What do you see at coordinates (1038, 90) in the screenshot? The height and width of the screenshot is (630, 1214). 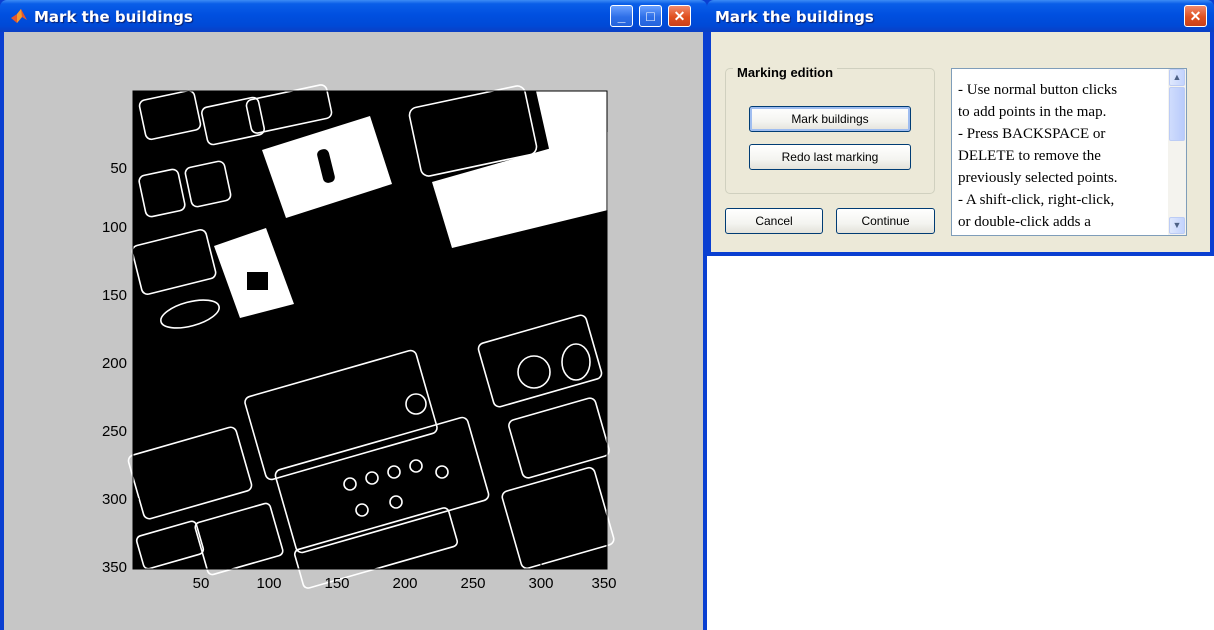 I see `instruction-line: - Use normal button clicks` at bounding box center [1038, 90].